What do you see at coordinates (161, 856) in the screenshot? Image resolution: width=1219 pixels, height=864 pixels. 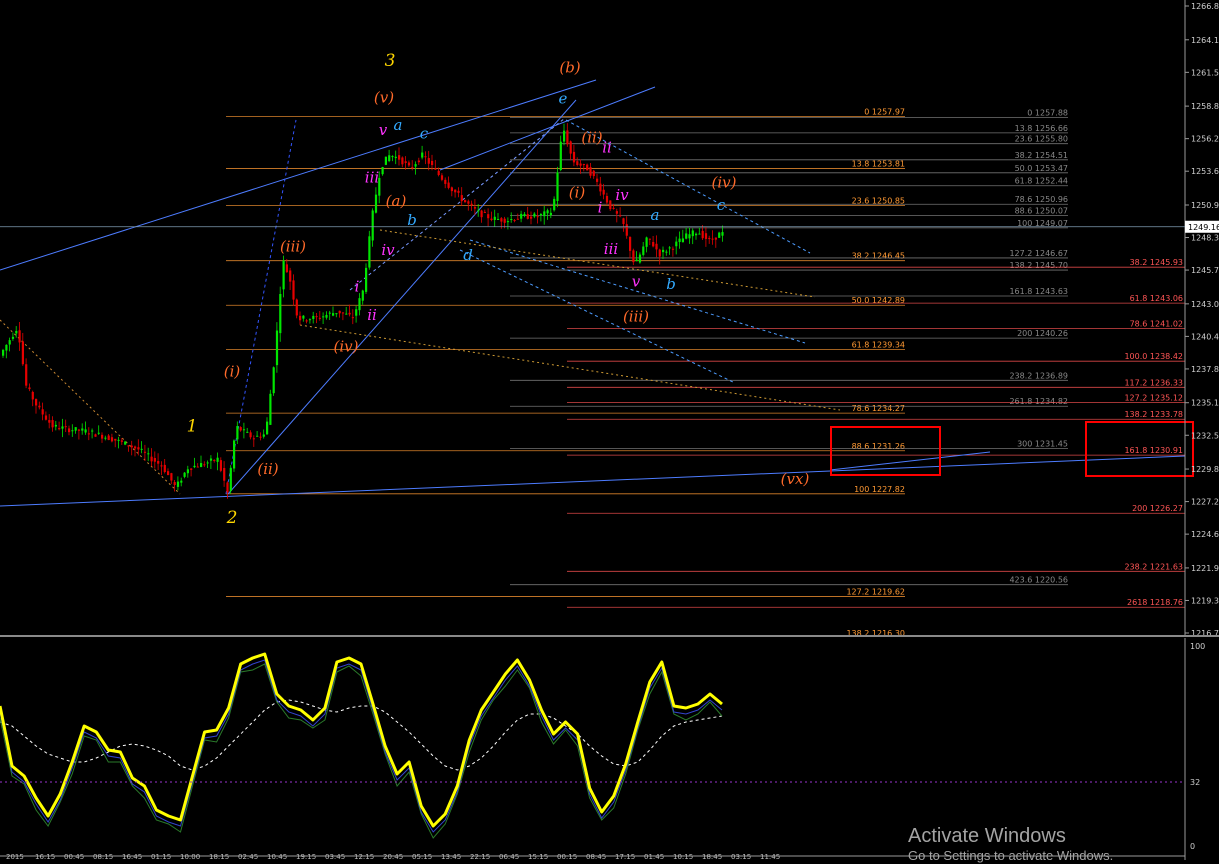 I see `time-tick-label: 01:15` at bounding box center [161, 856].